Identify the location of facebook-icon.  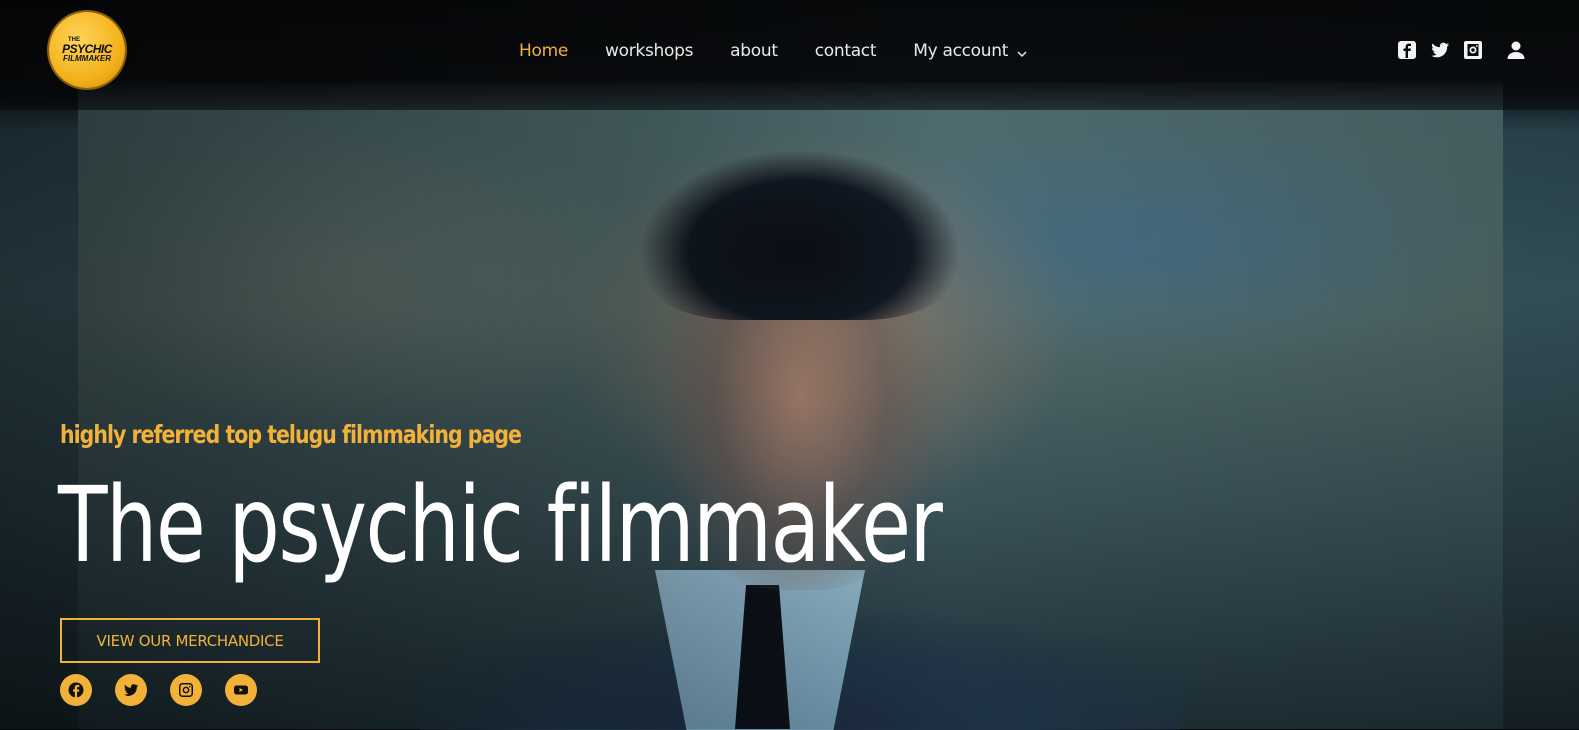
(76, 690).